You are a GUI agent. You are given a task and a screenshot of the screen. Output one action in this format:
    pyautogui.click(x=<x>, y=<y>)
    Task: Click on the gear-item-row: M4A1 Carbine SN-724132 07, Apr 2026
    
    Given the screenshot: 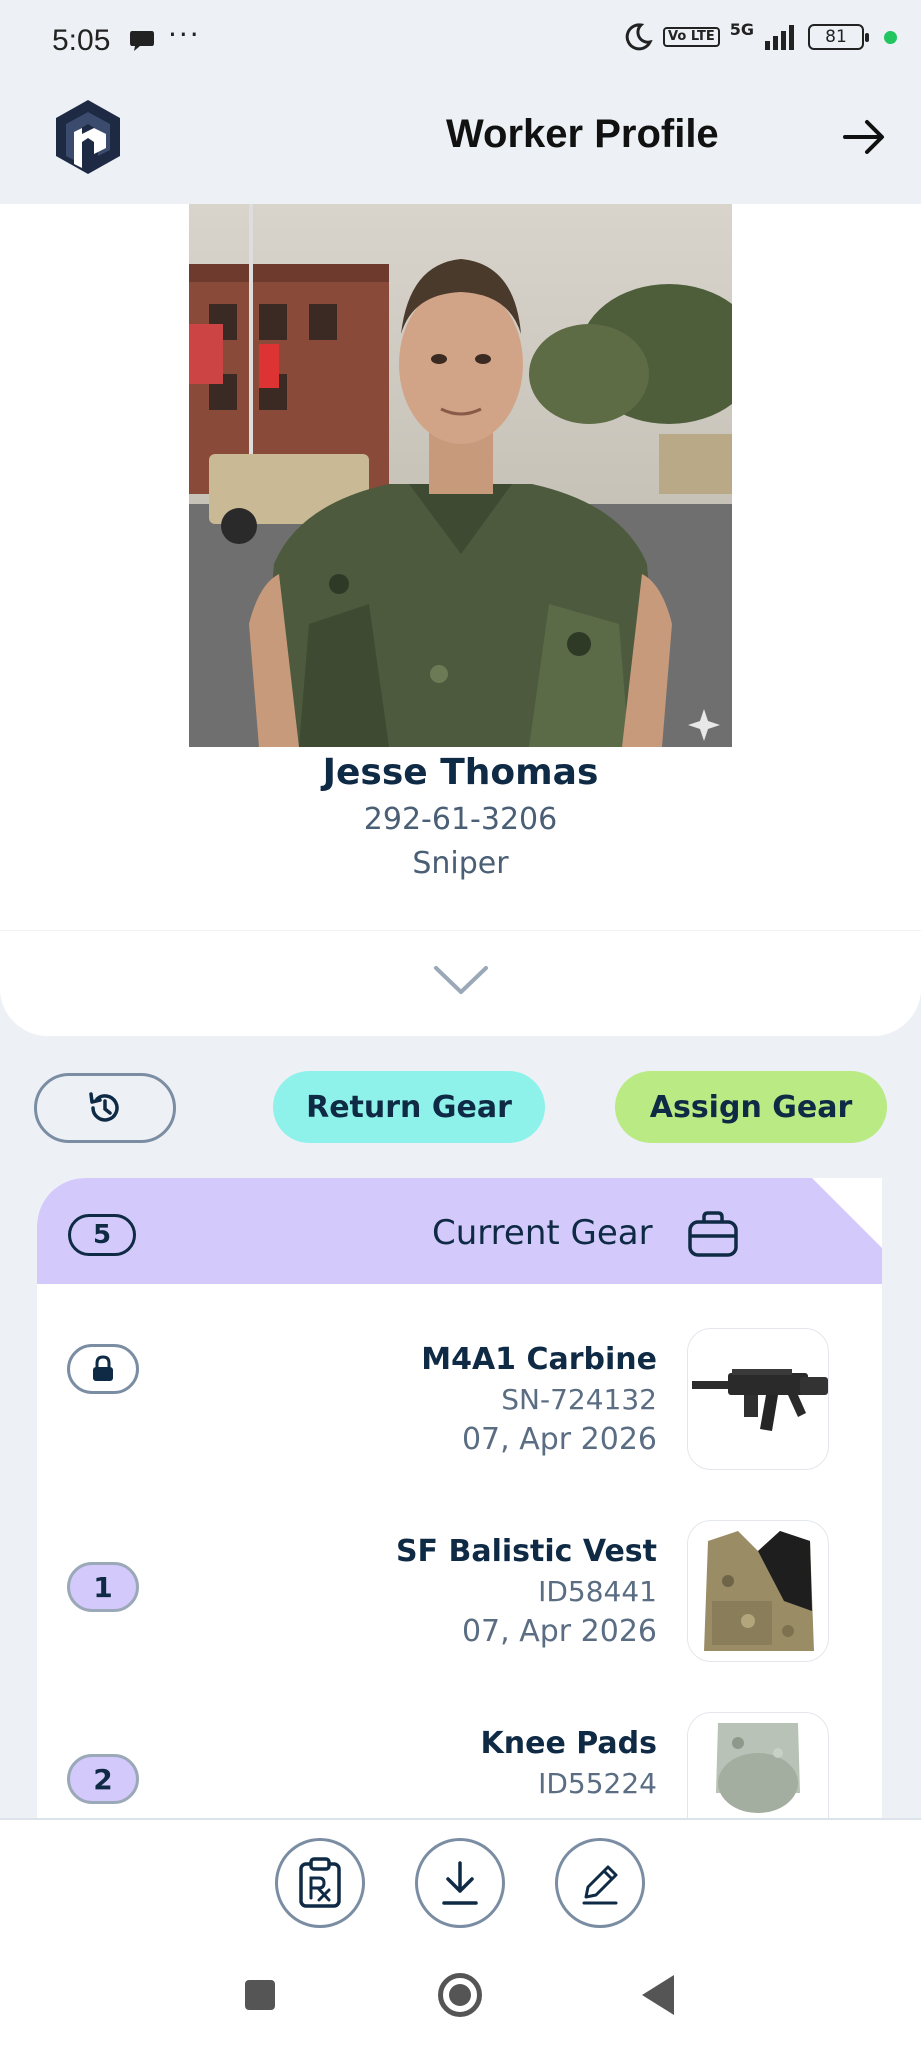 What is the action you would take?
    pyautogui.click(x=459, y=1409)
    